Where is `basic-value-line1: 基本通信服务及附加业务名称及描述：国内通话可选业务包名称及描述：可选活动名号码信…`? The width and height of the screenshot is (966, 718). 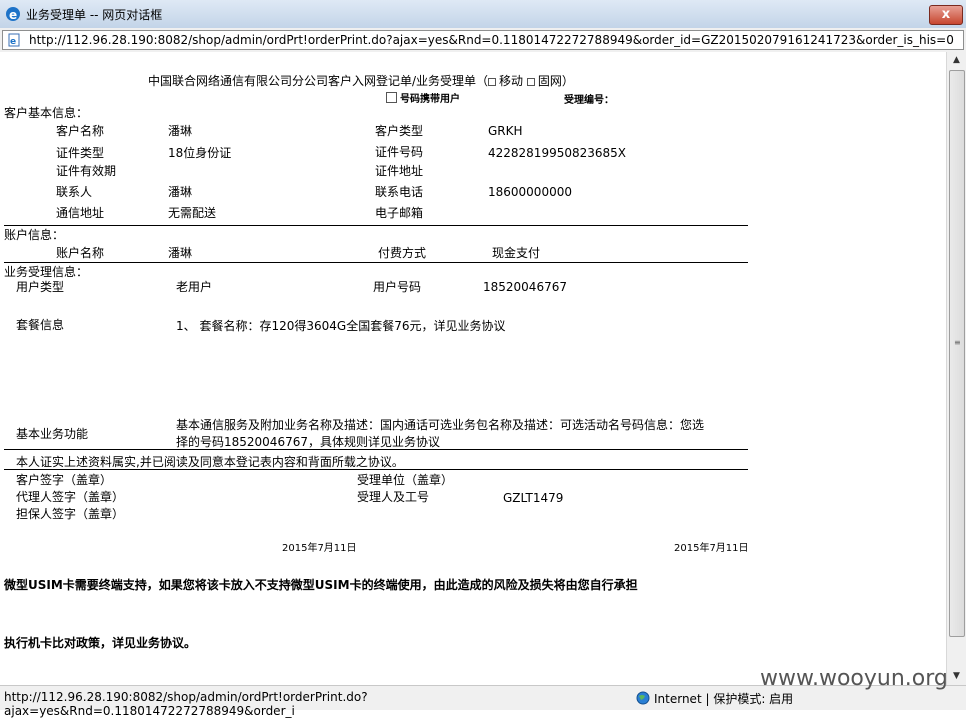
basic-value-line1: 基本通信服务及附加业务名称及描述：国内通话可选业务包名称及描述：可选活动名号码信… is located at coordinates (440, 425).